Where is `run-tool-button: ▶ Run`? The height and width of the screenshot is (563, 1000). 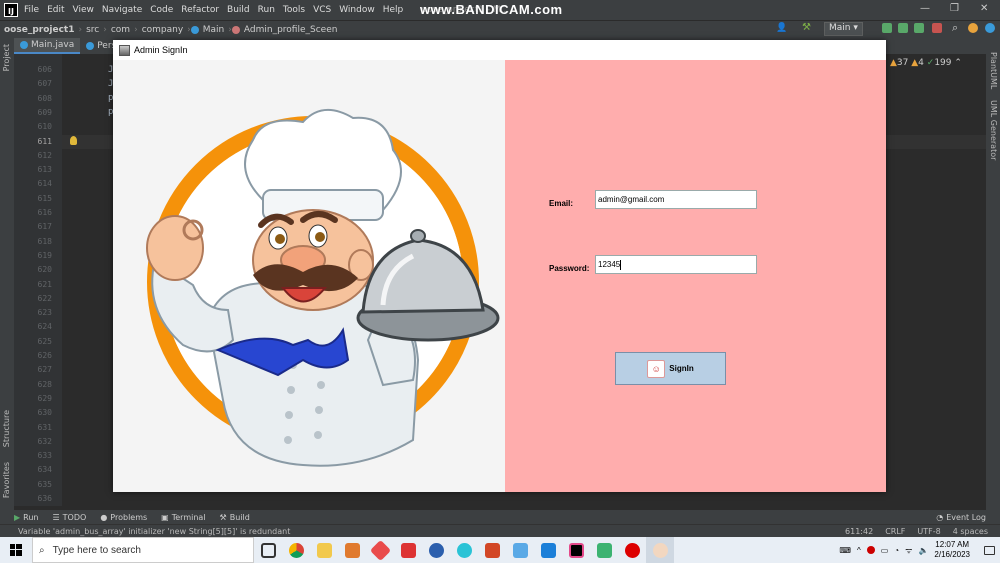 run-tool-button: ▶ Run is located at coordinates (26, 517).